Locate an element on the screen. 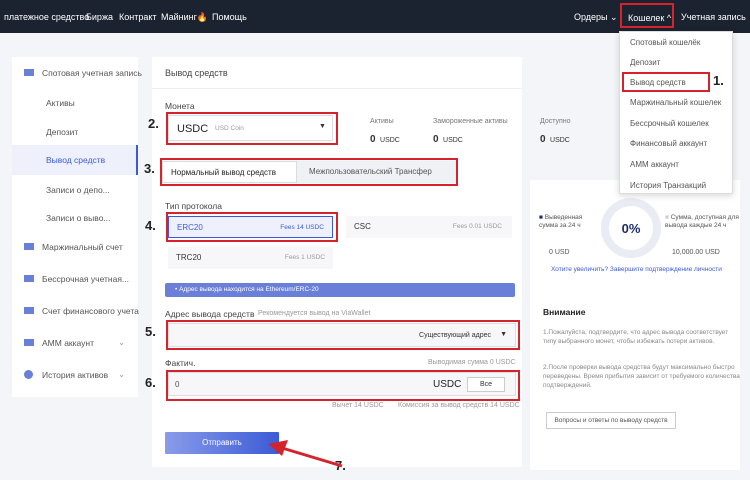 The width and height of the screenshot is (750, 480). nav-mining: Майнинг🔥 is located at coordinates (184, 17).